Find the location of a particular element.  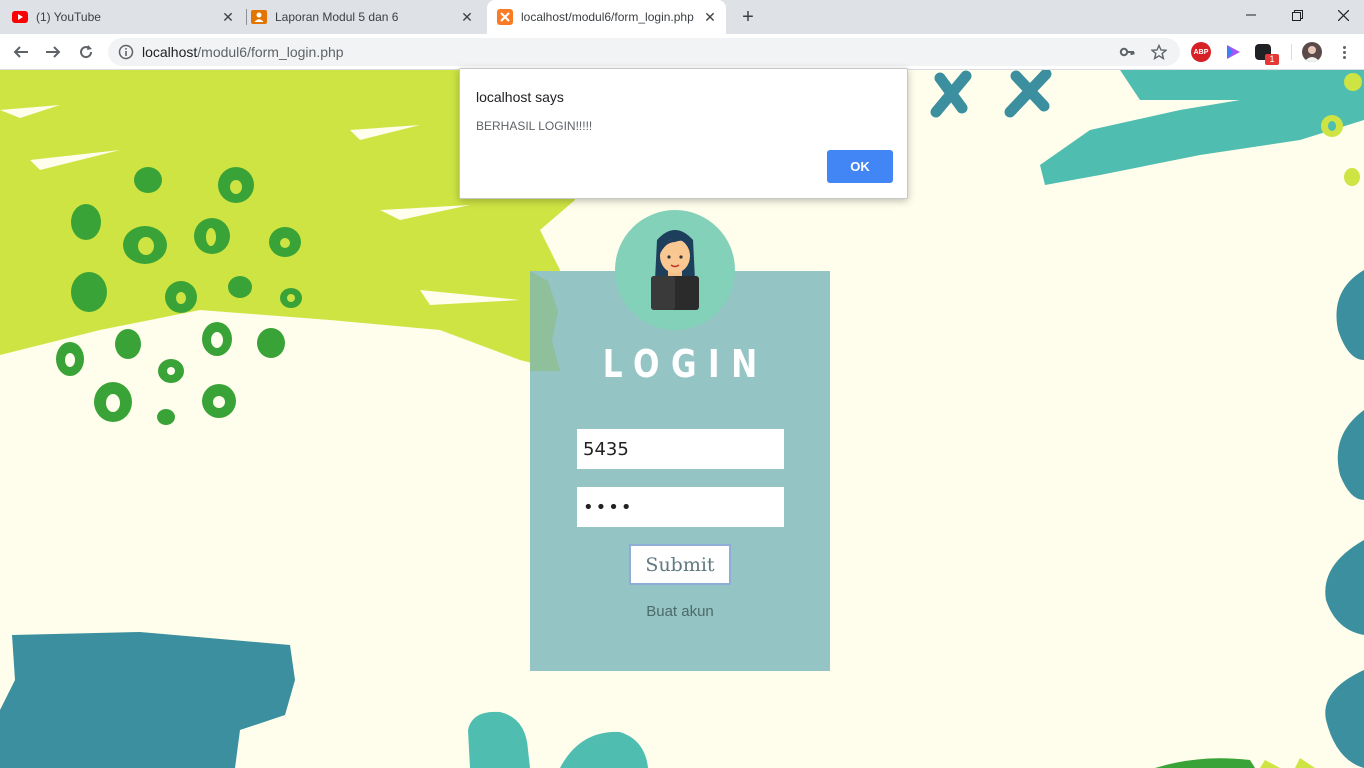

user-with-laptop-icon is located at coordinates (675, 270).